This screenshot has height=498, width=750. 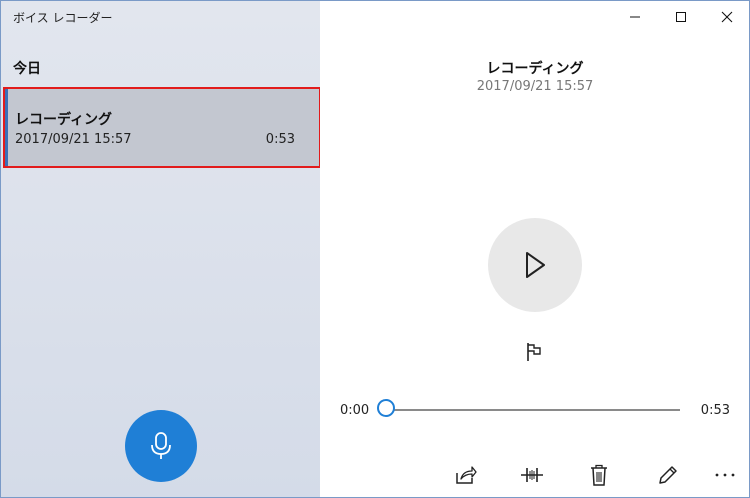 I want to click on rename-button, so click(x=668, y=475).